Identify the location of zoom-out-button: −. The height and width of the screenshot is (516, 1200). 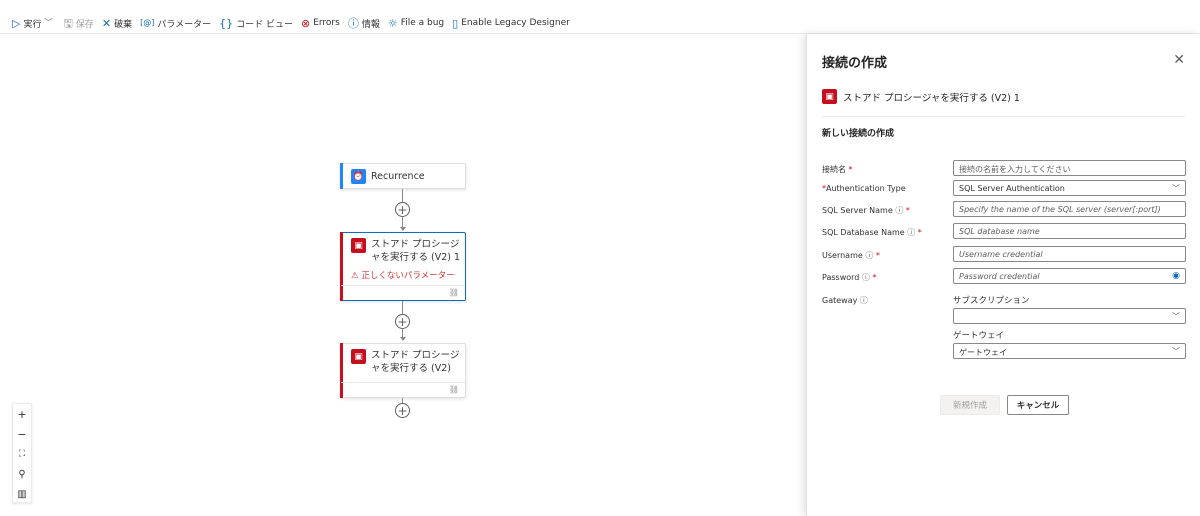
(22, 434).